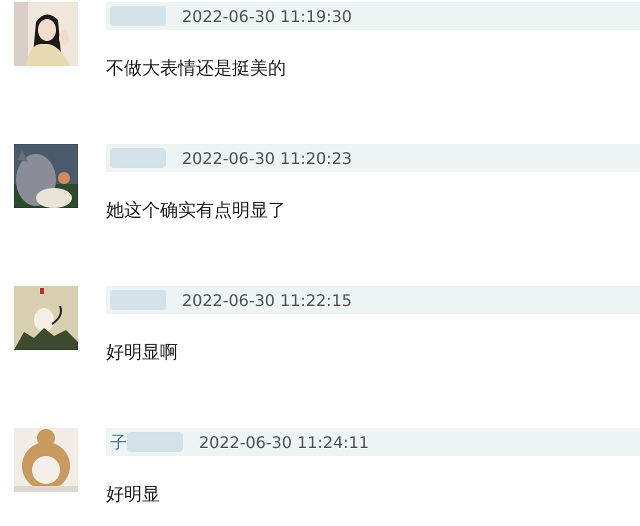  What do you see at coordinates (196, 210) in the screenshot?
I see `comment-text: 她这个确实有点明显了` at bounding box center [196, 210].